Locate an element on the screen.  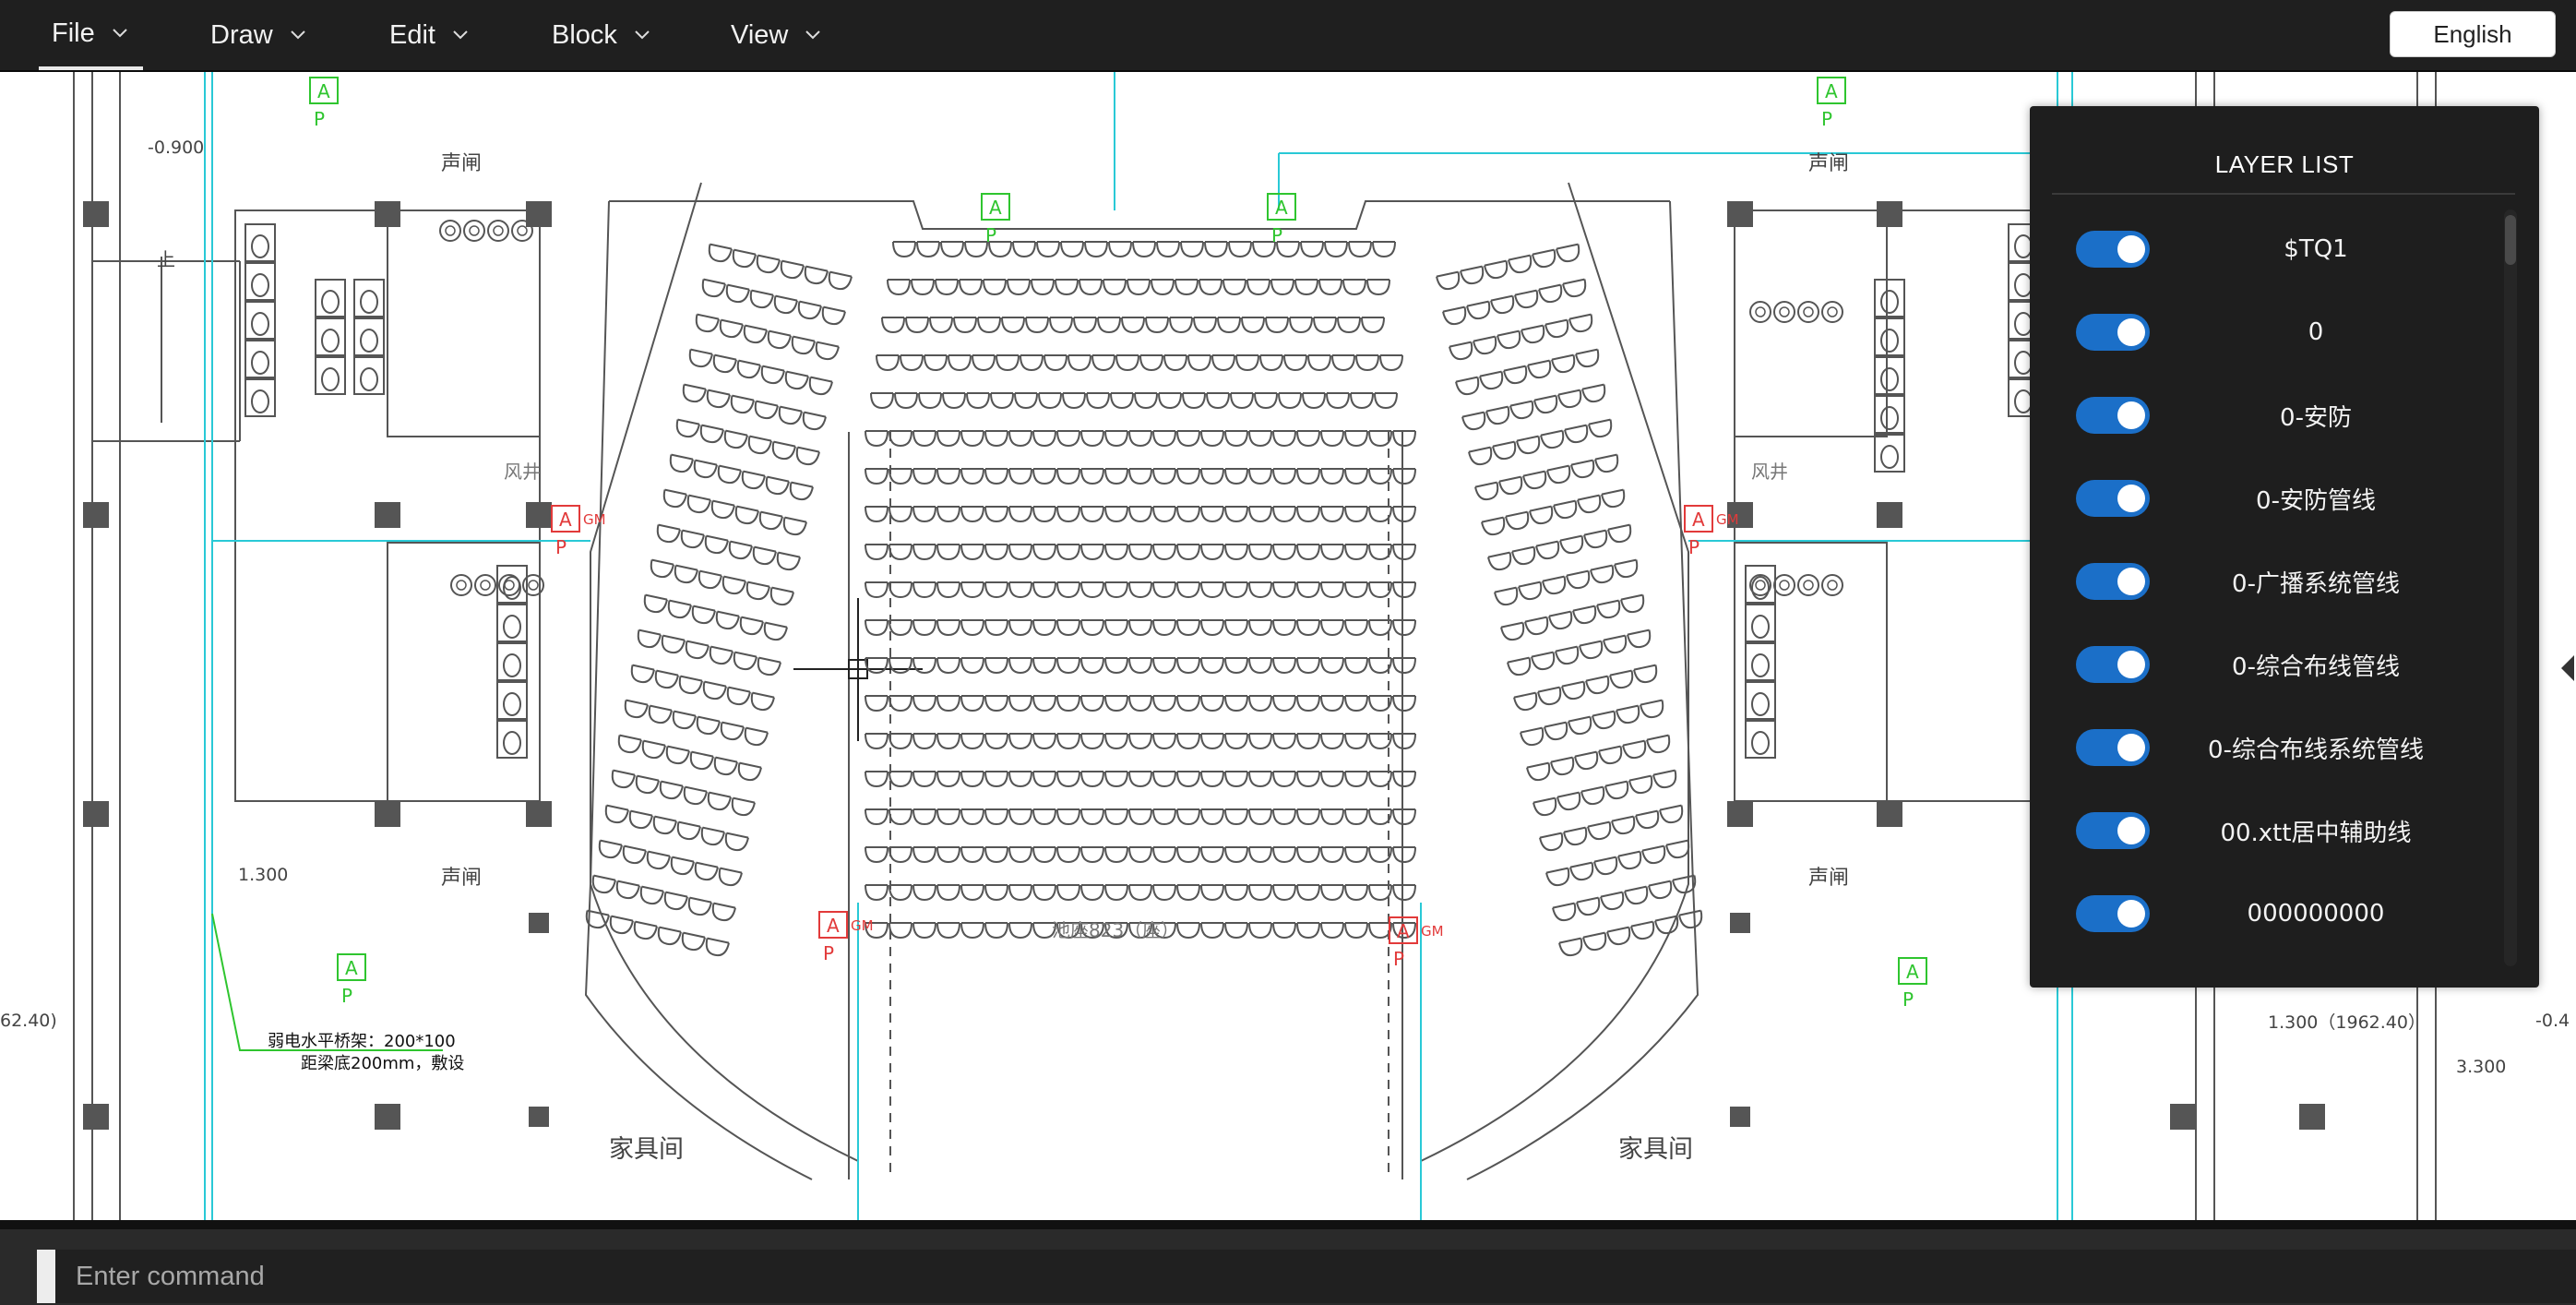
command-input is located at coordinates (1306, 1276).